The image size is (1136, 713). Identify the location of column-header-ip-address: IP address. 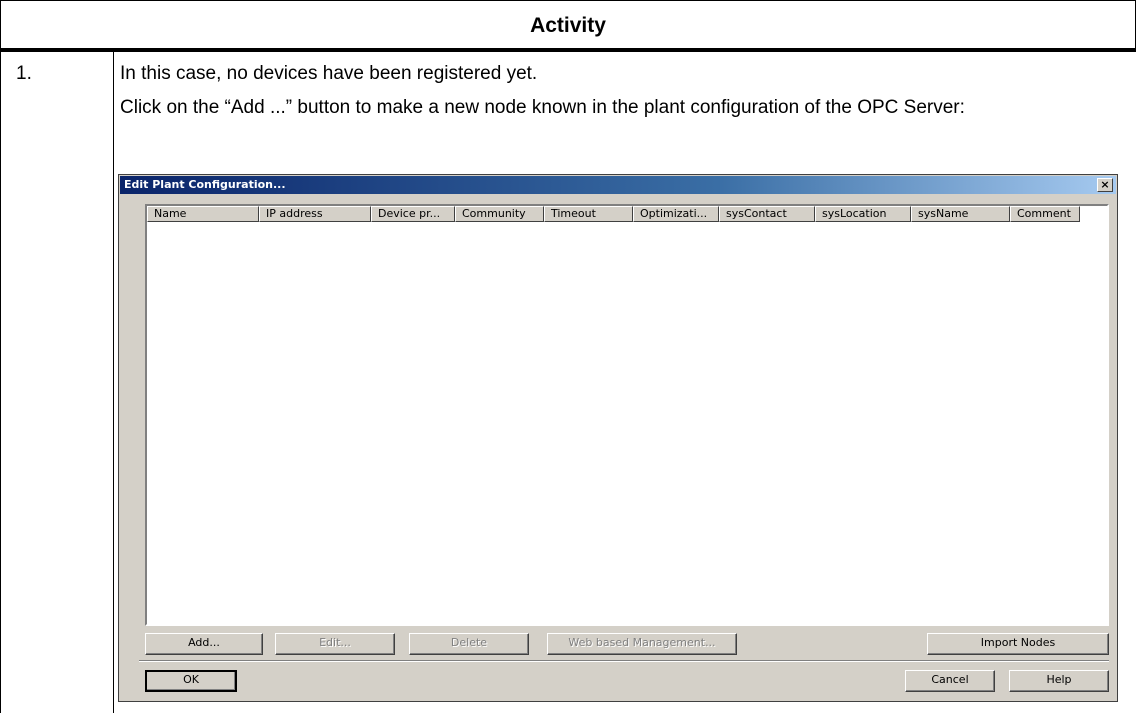
(315, 214).